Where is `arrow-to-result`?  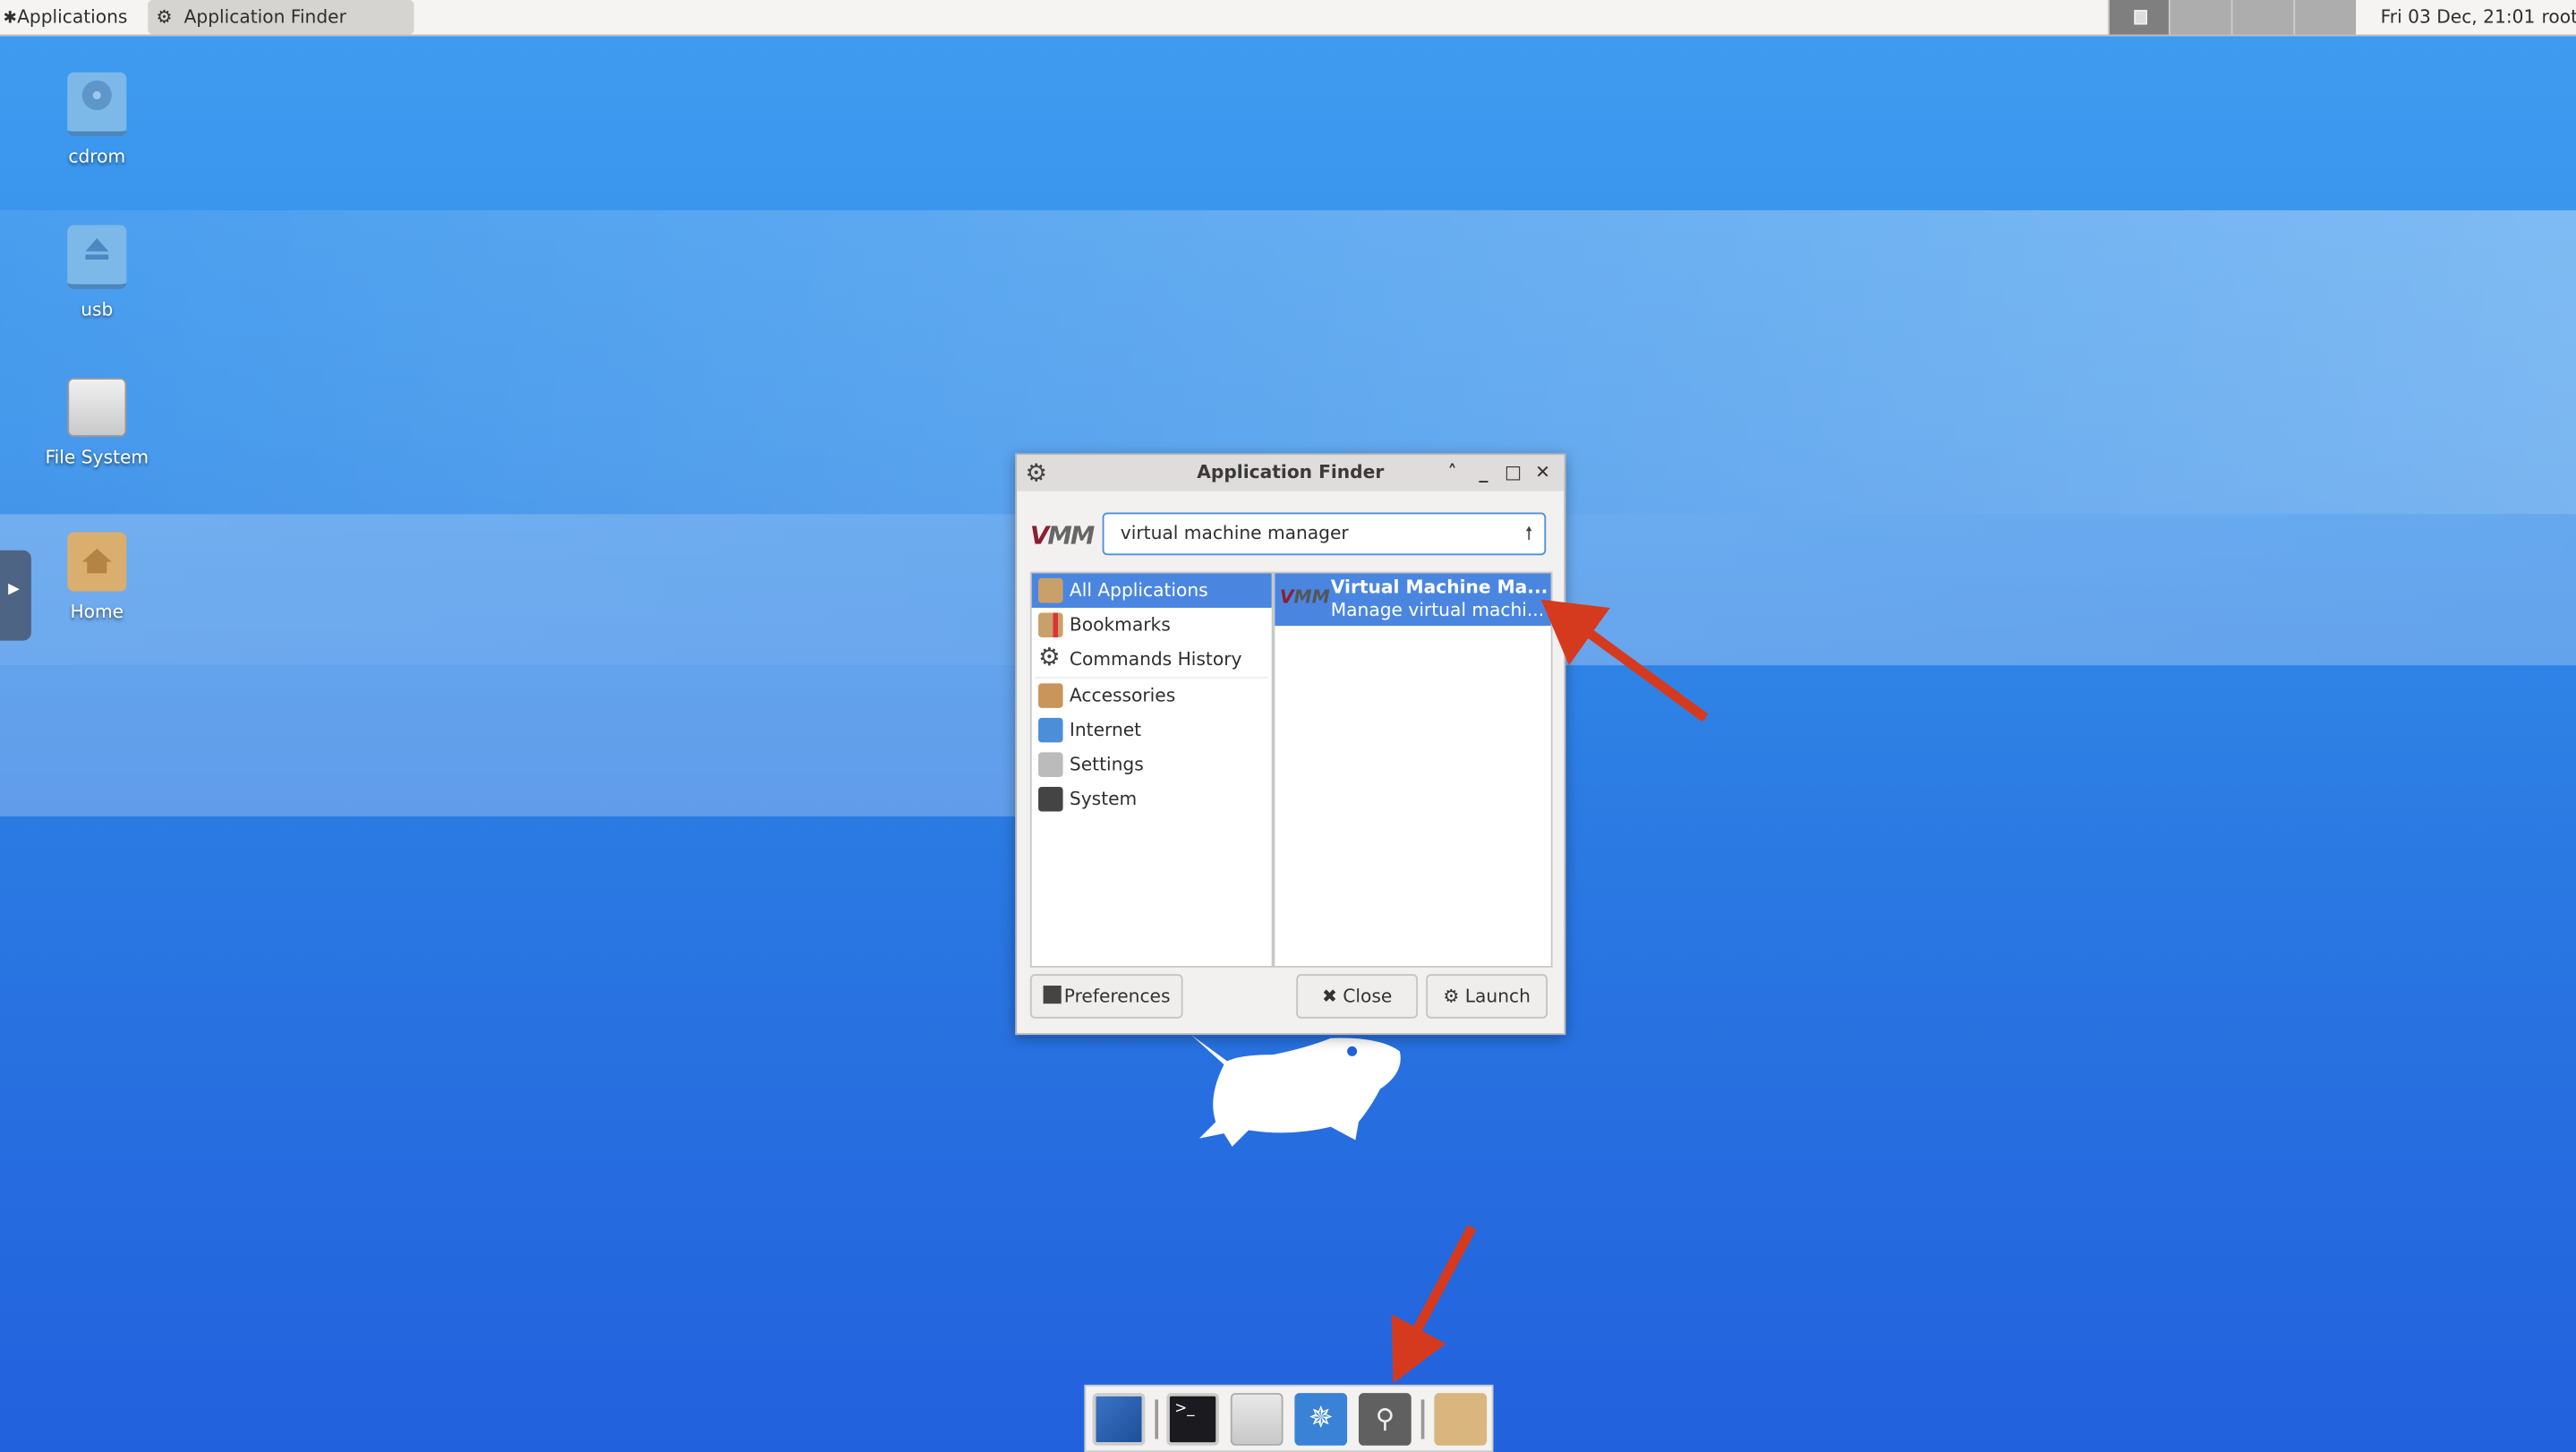 arrow-to-result is located at coordinates (1624, 660).